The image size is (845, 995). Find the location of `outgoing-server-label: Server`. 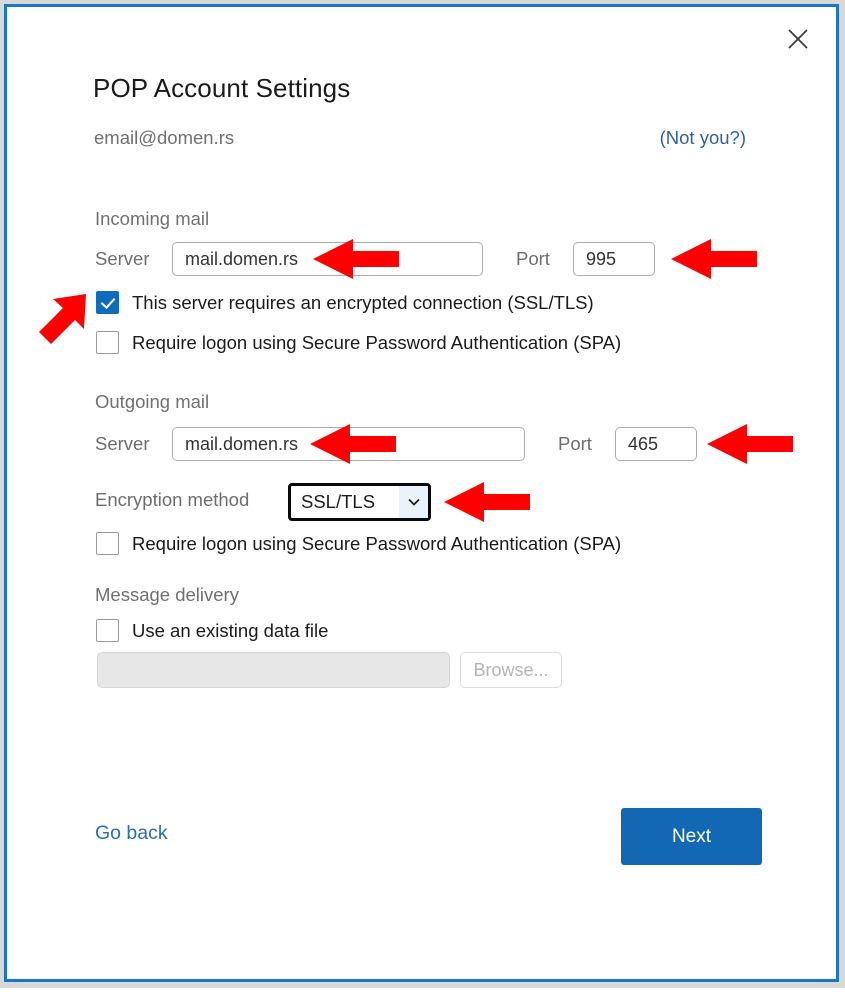

outgoing-server-label: Server is located at coordinates (122, 443).